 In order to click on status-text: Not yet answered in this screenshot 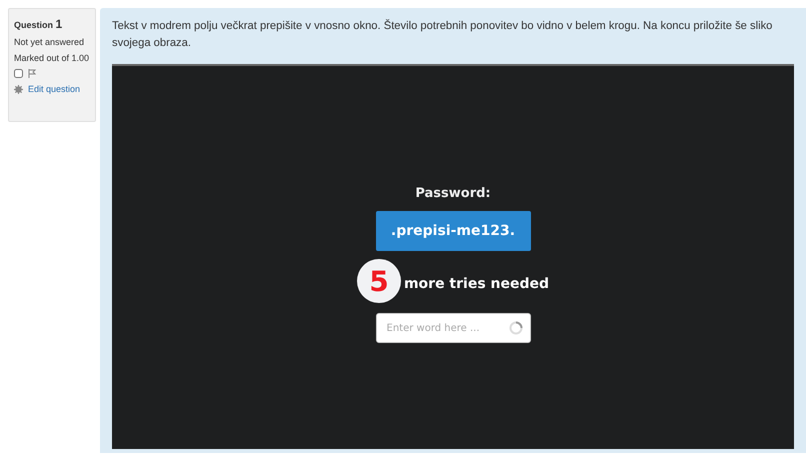, I will do `click(50, 42)`.